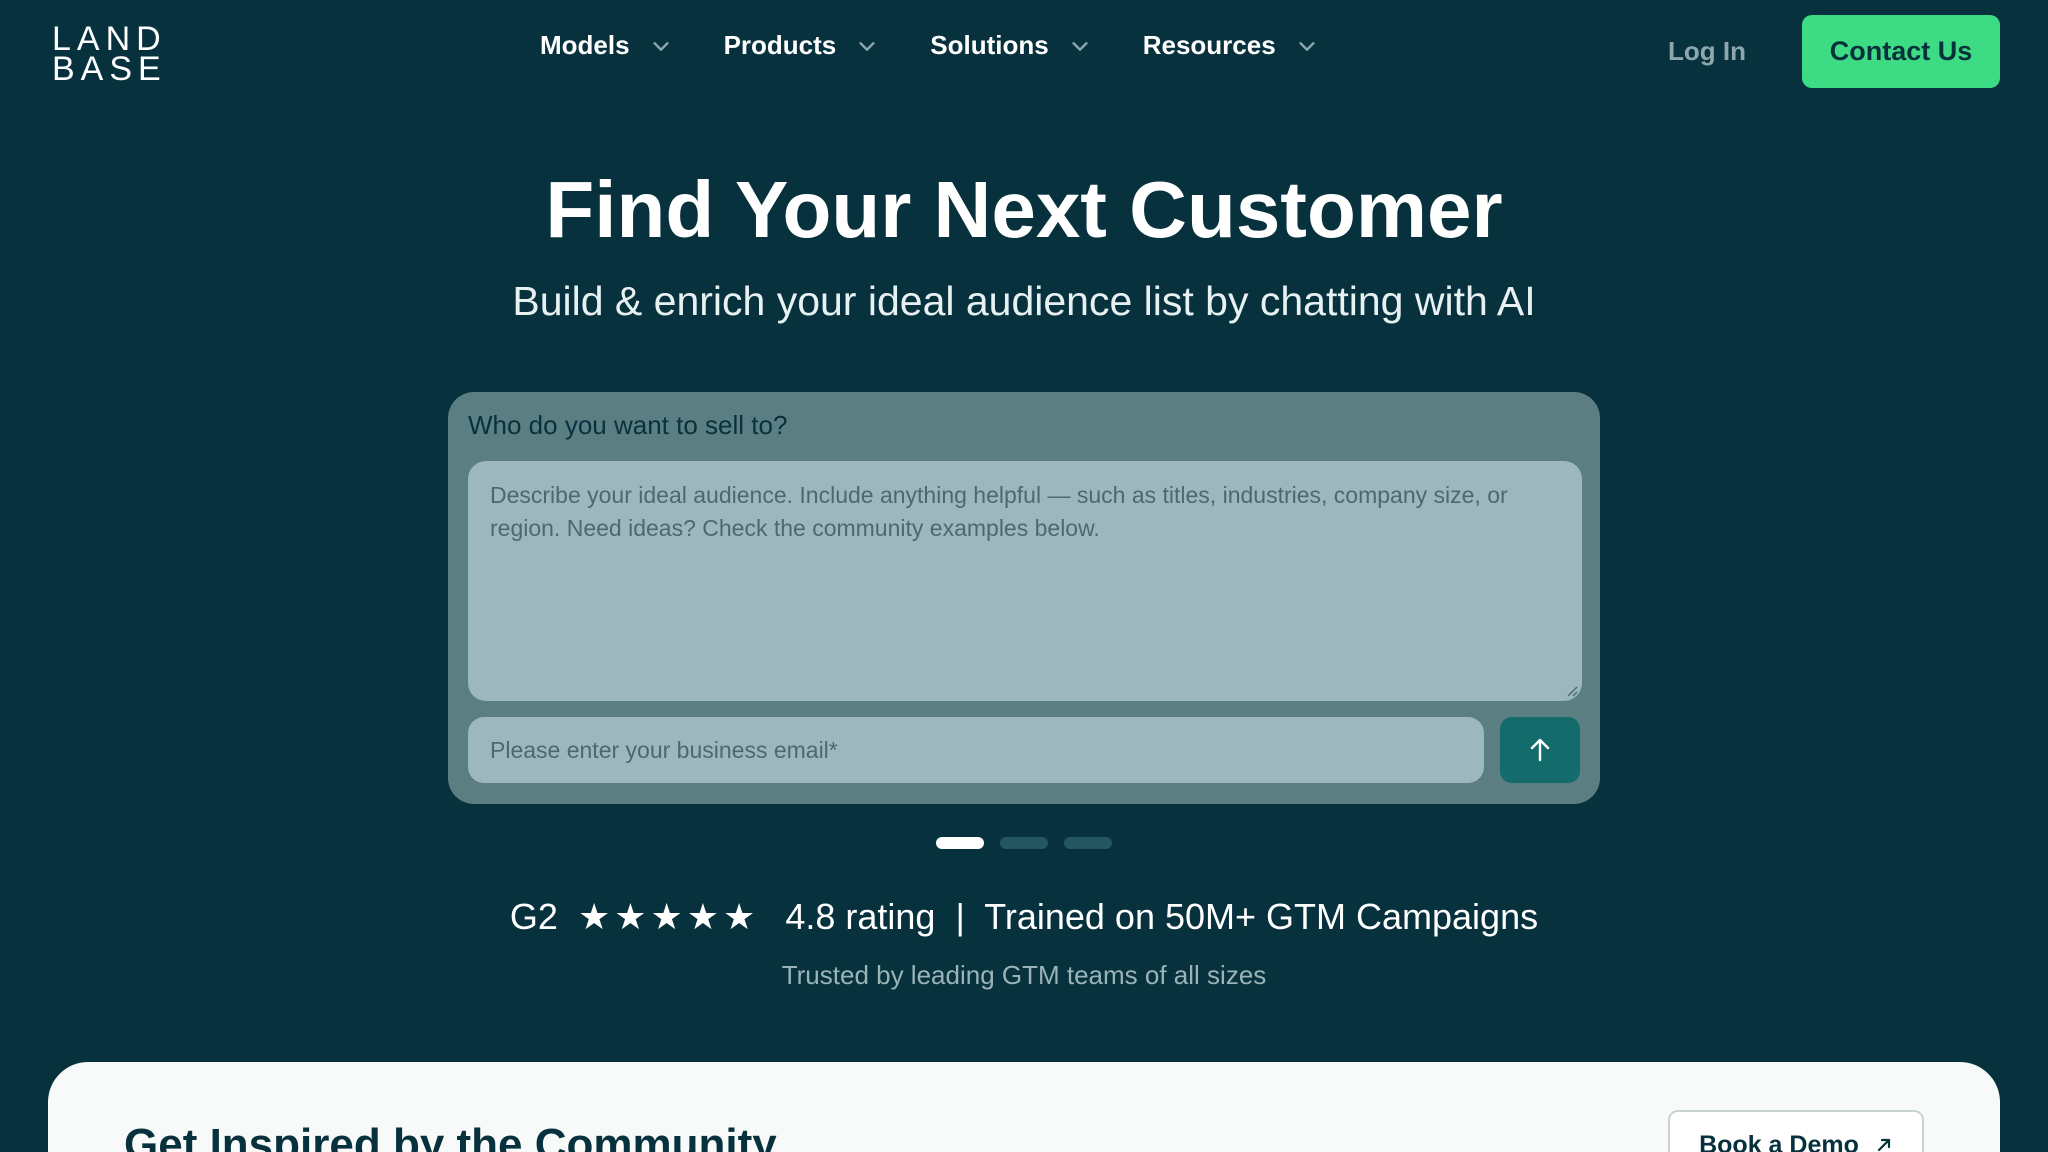 The height and width of the screenshot is (1152, 2048). I want to click on external-link-icon, so click(1883, 1145).